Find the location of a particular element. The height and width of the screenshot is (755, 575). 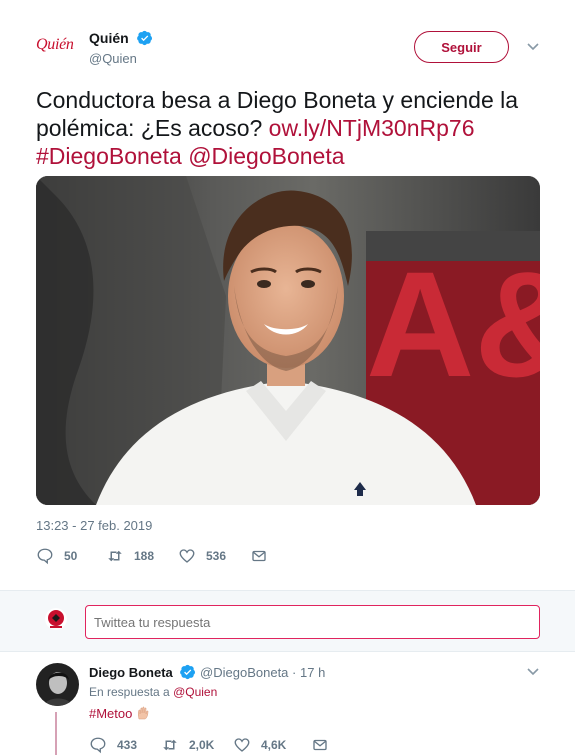

hashtag-link: #DiegoBoneta is located at coordinates (109, 156).